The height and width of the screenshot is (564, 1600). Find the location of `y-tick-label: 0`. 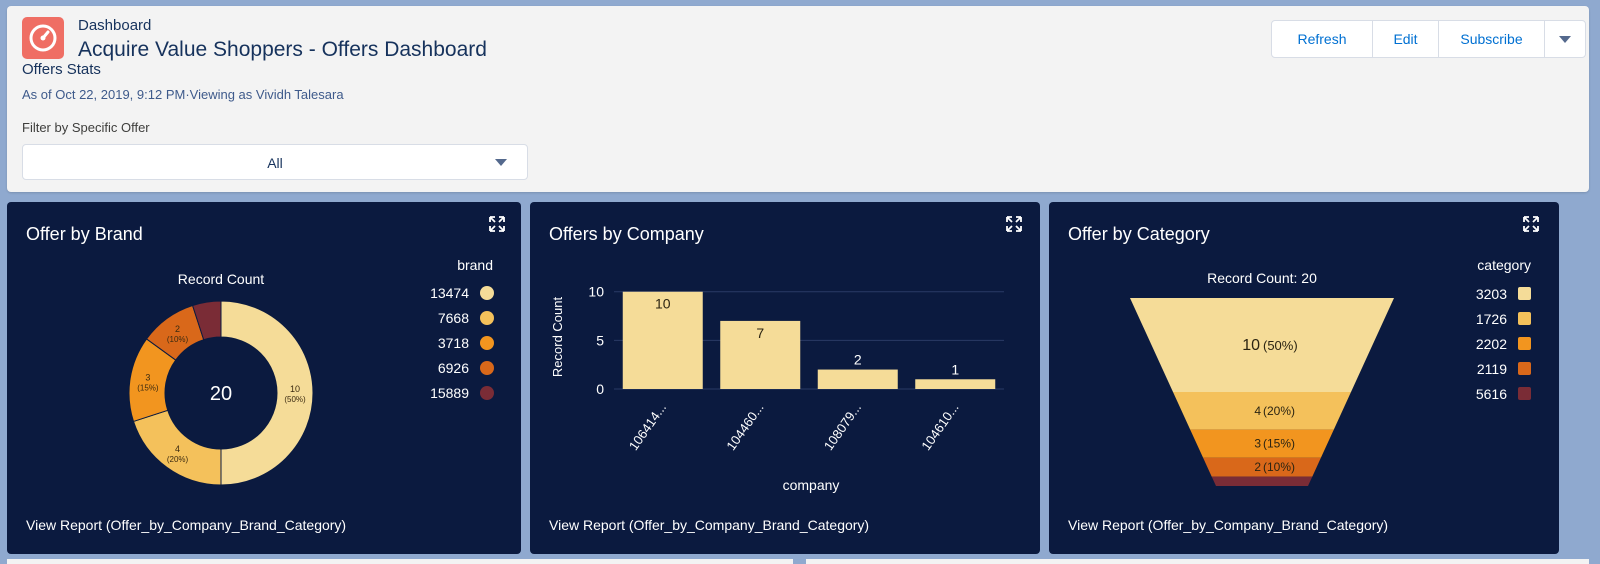

y-tick-label: 0 is located at coordinates (600, 389).